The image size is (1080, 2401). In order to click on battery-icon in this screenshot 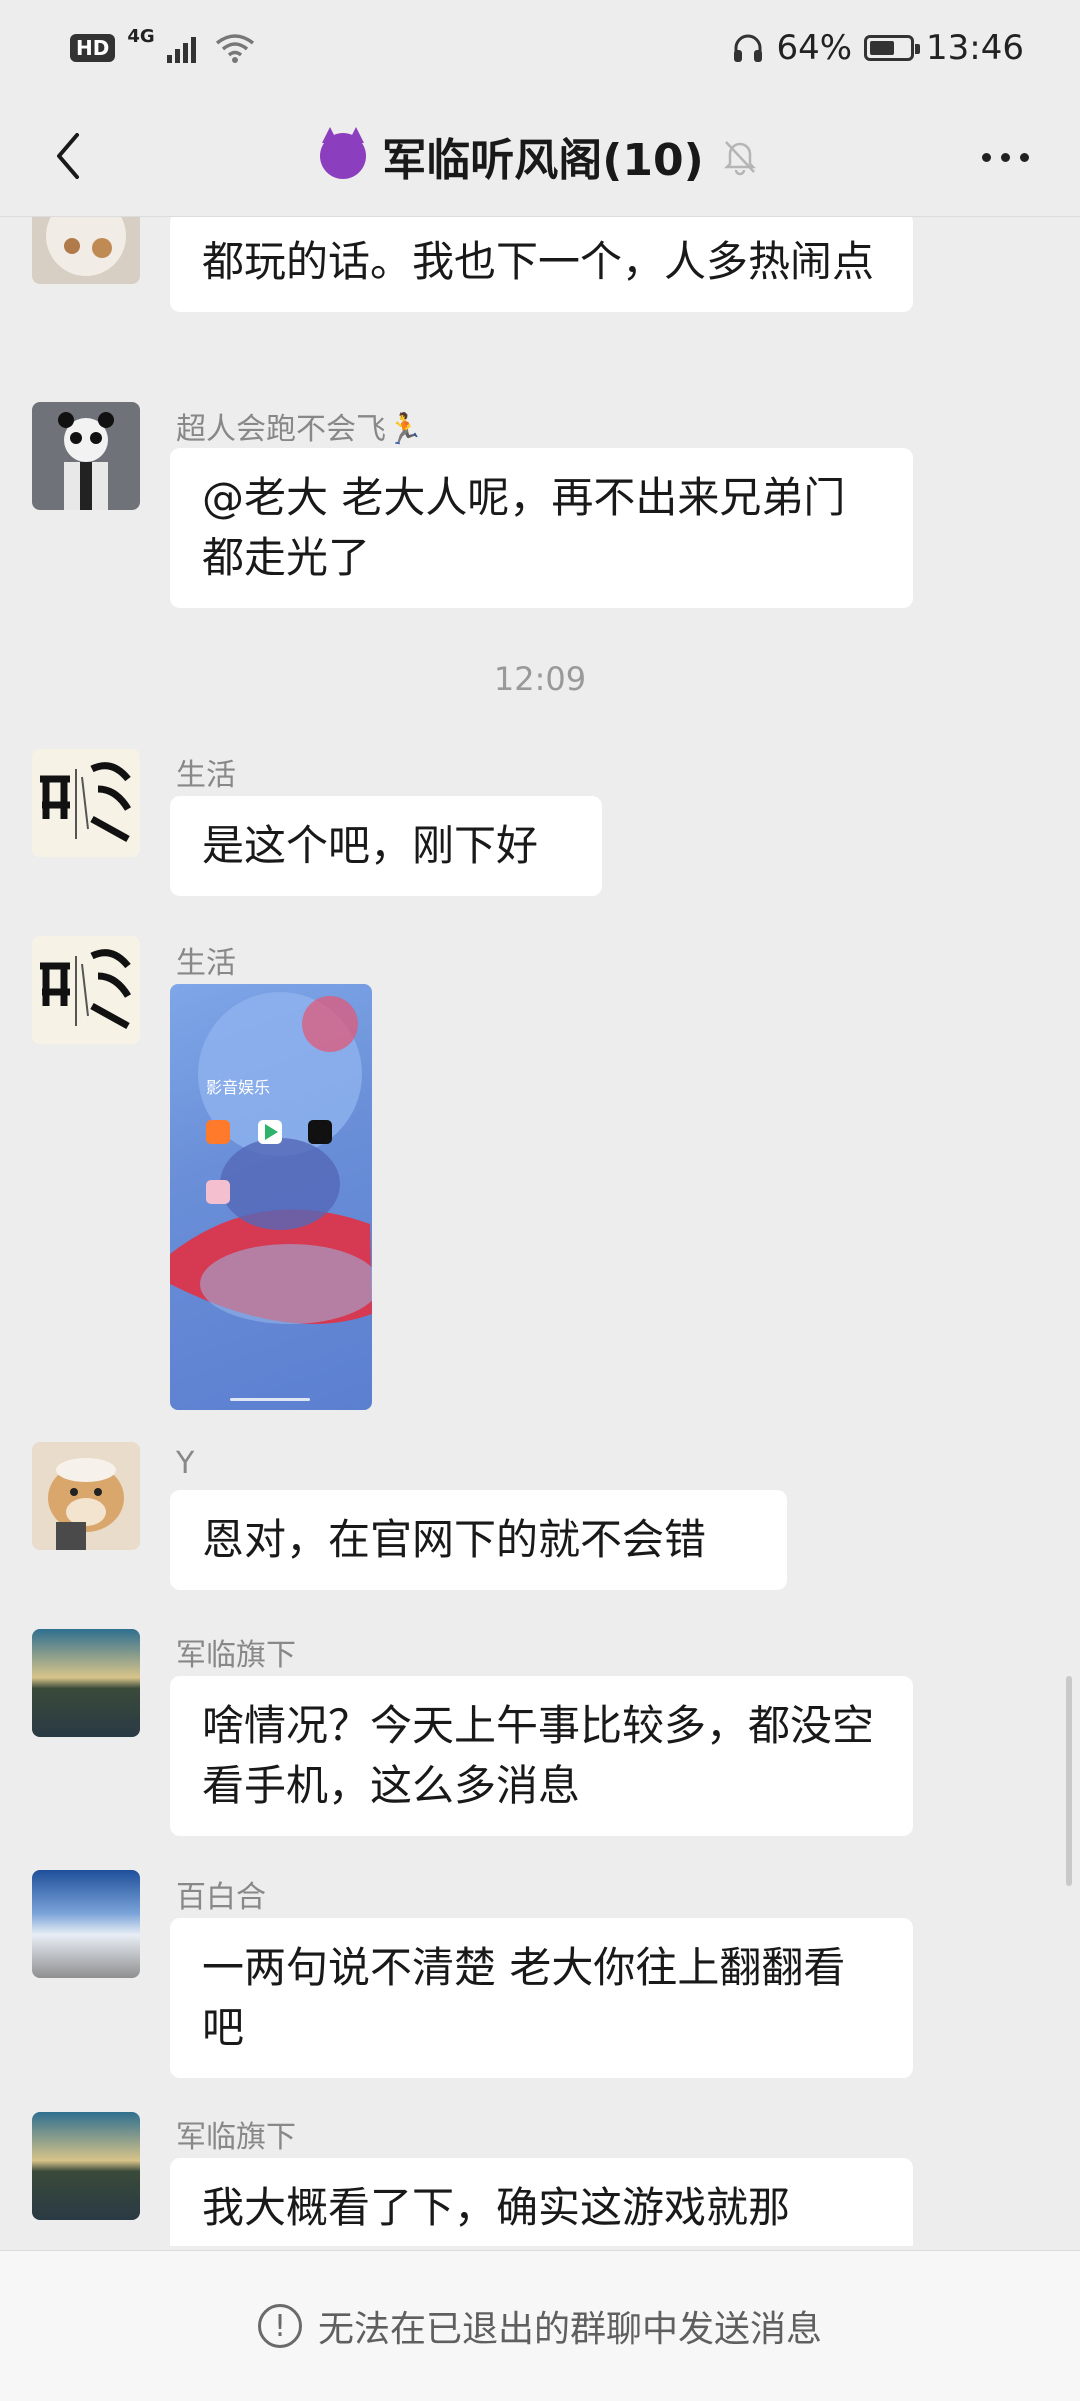, I will do `click(892, 48)`.